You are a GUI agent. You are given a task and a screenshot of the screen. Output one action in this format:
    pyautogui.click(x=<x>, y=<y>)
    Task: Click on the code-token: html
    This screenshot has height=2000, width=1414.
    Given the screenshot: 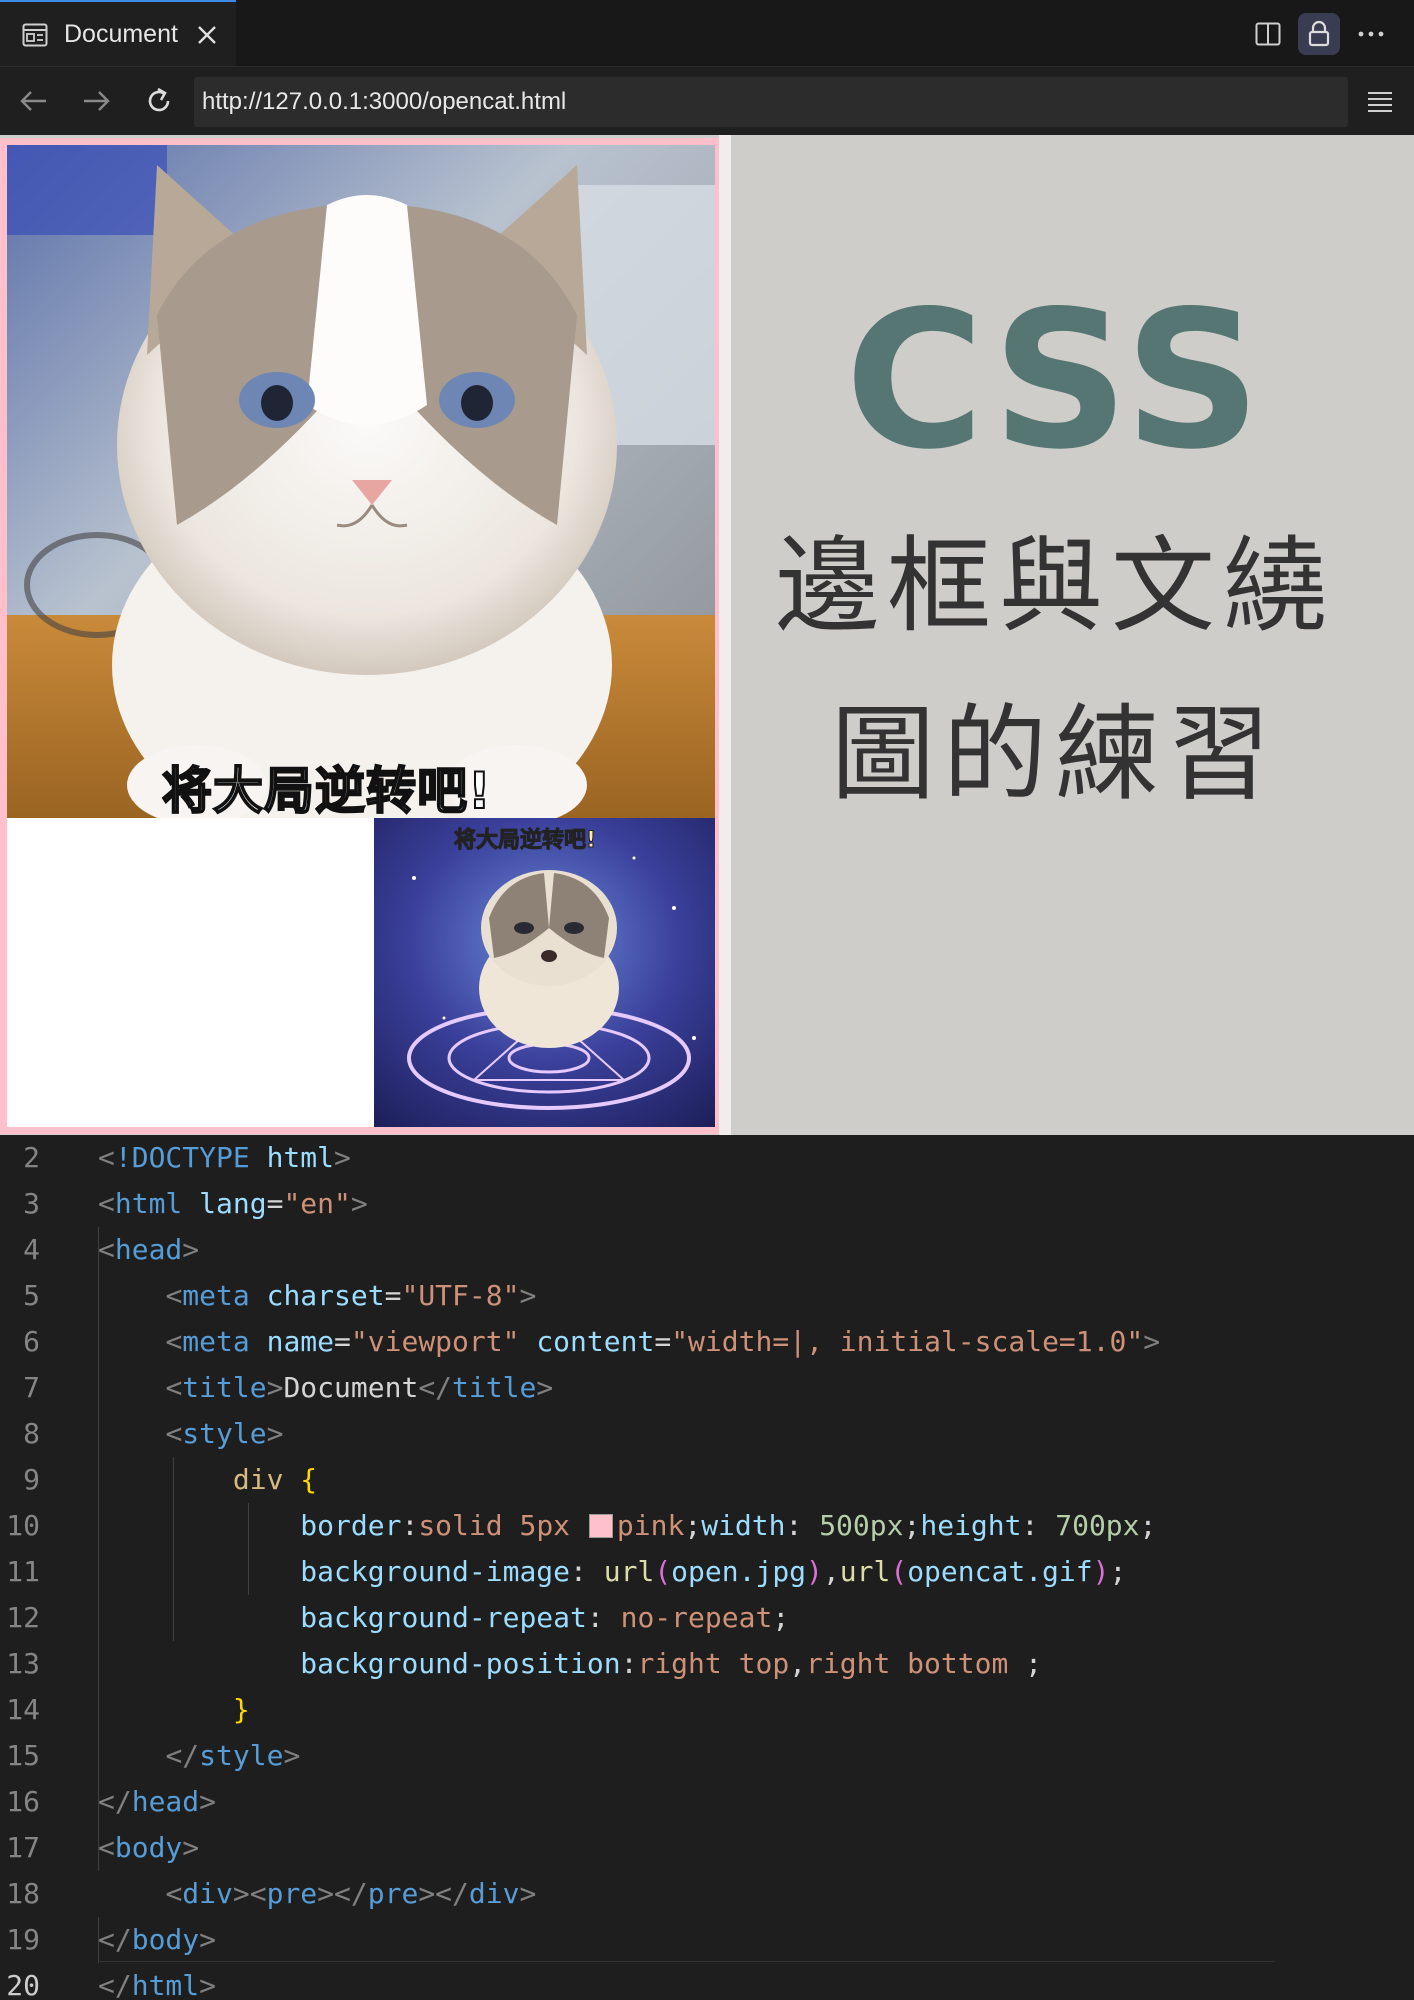 What is the action you would take?
    pyautogui.click(x=300, y=1157)
    